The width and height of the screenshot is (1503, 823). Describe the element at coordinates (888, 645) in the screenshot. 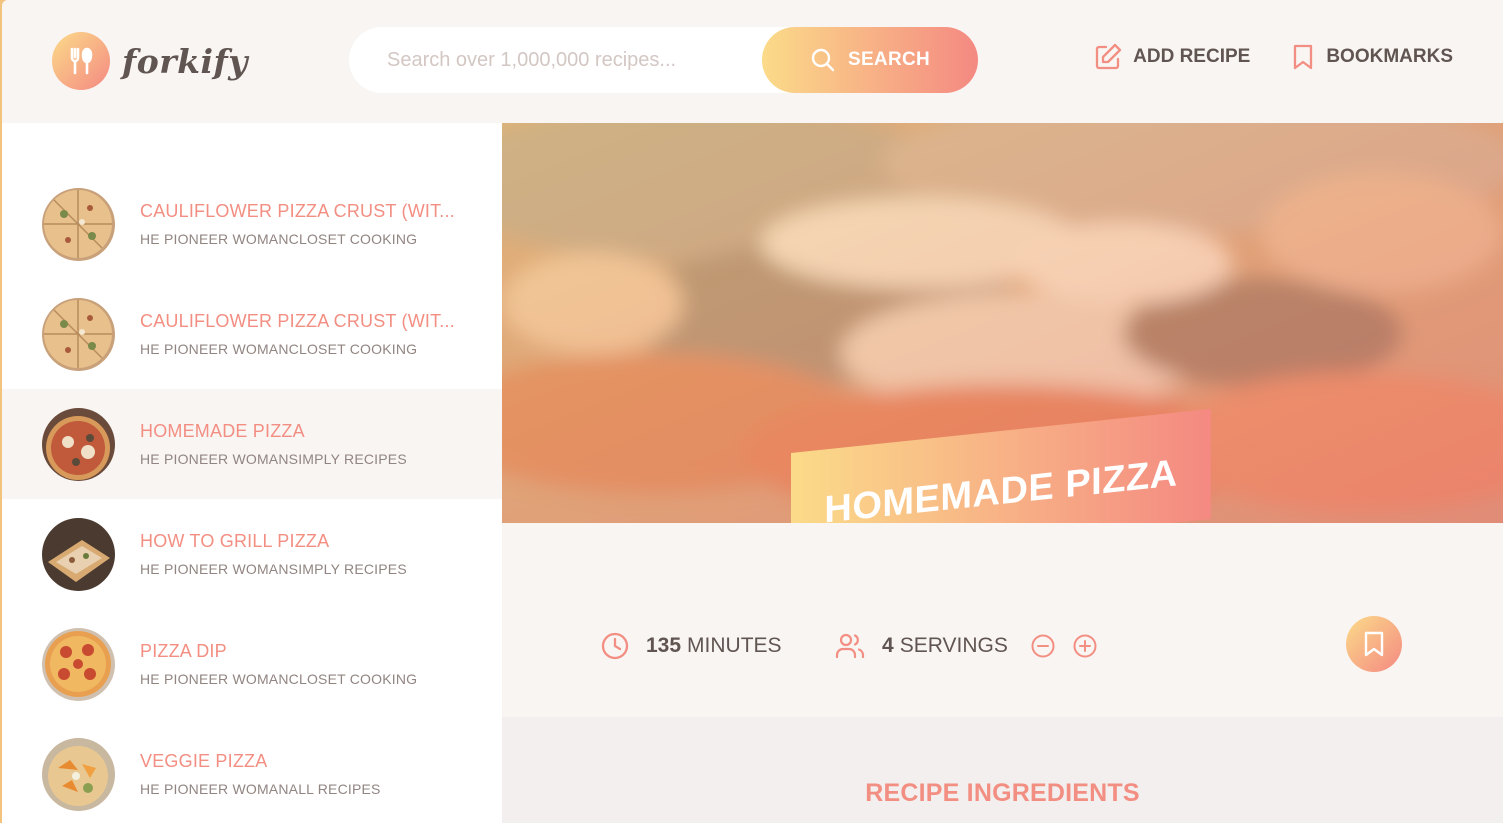

I see `servings-value: 4` at that location.